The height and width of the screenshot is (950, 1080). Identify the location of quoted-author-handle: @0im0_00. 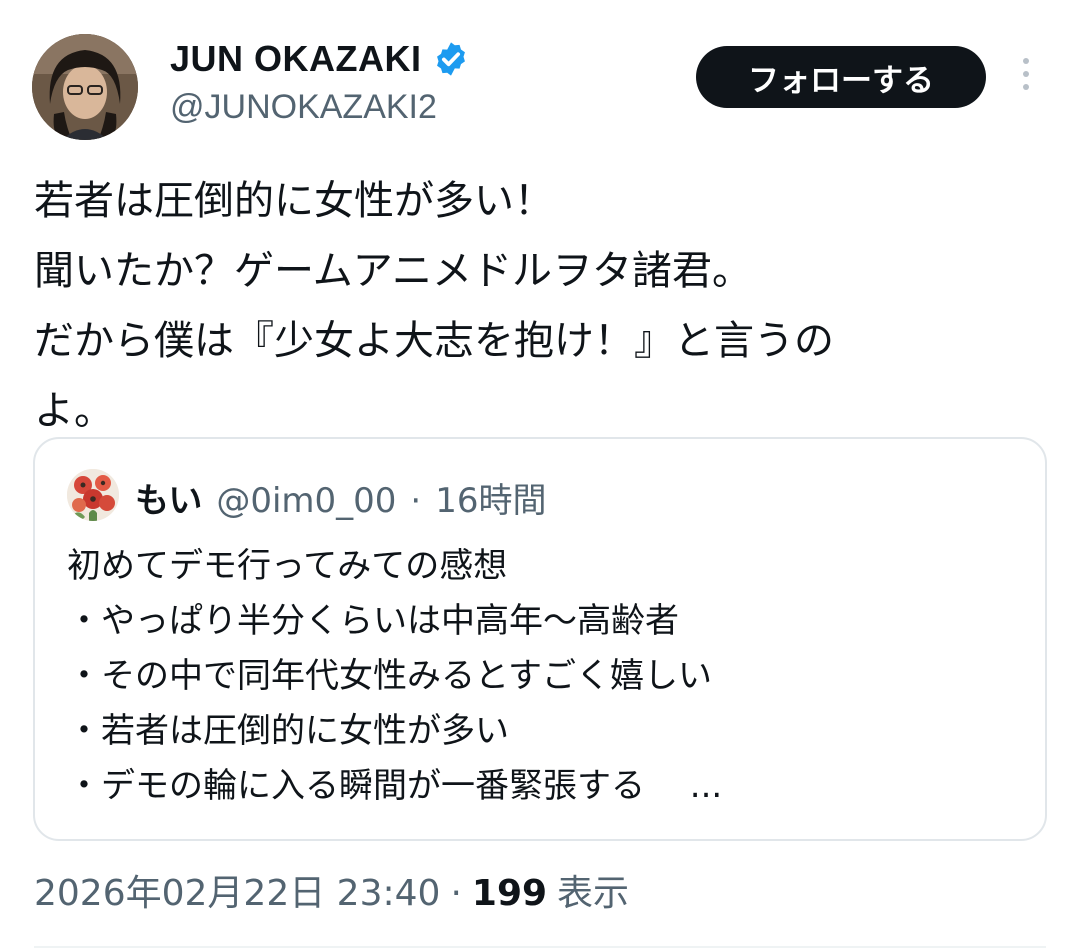
(306, 501).